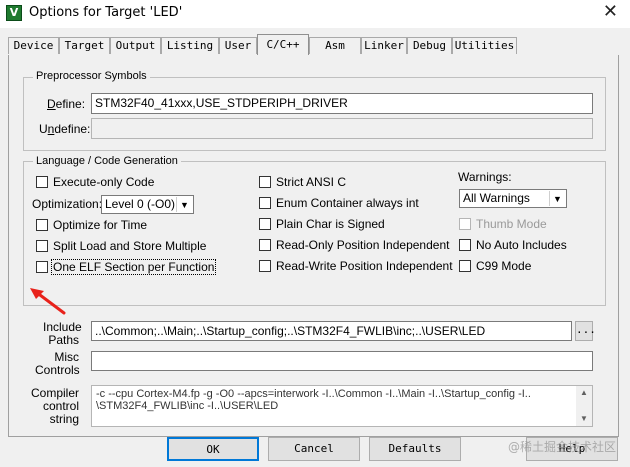 The width and height of the screenshot is (630, 467). Describe the element at coordinates (347, 203) in the screenshot. I see `enum-container-label: Enum Container always int` at that location.